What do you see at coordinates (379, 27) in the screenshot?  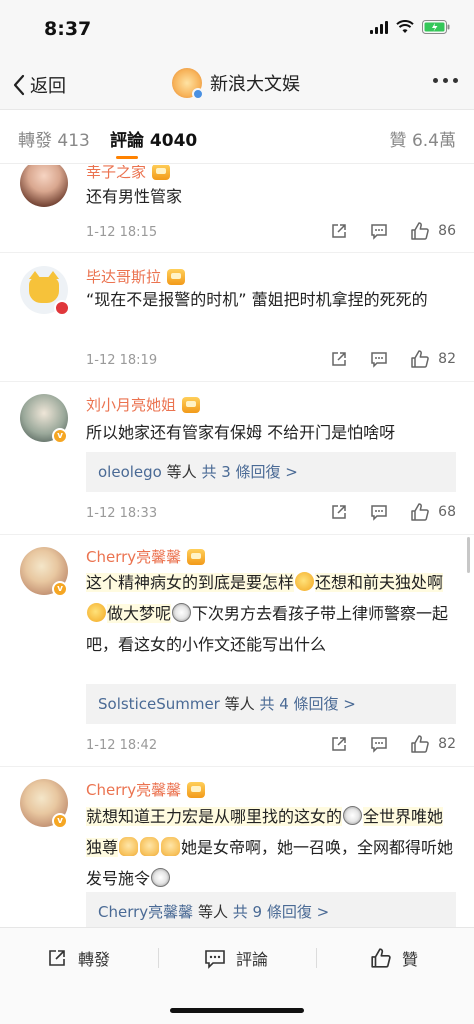 I see `signal-icon` at bounding box center [379, 27].